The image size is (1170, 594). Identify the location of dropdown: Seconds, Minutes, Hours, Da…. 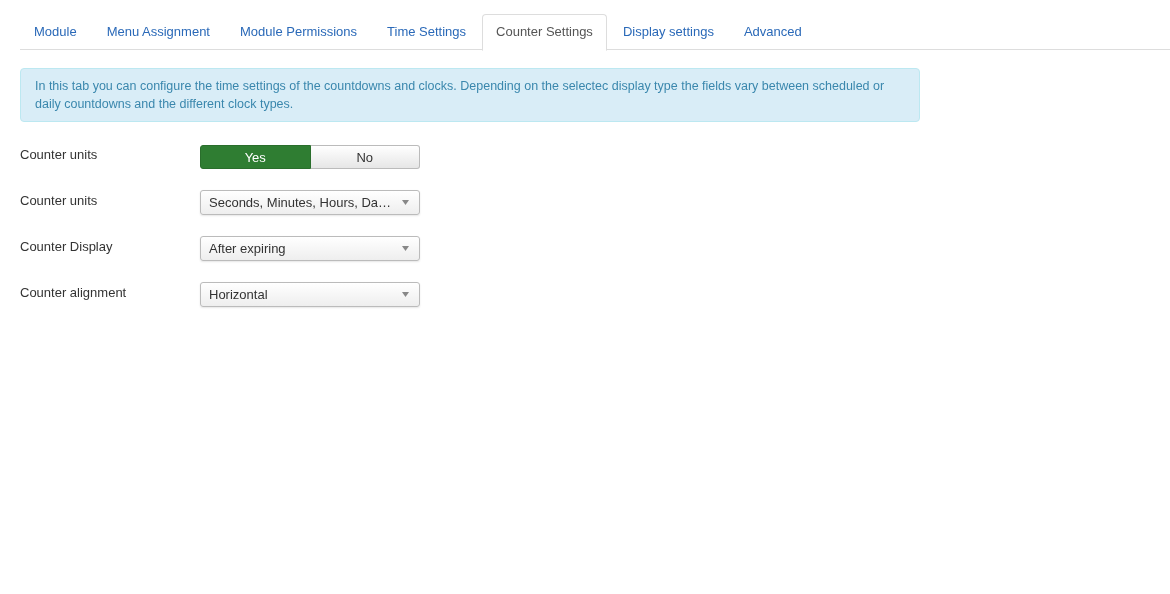
(310, 202).